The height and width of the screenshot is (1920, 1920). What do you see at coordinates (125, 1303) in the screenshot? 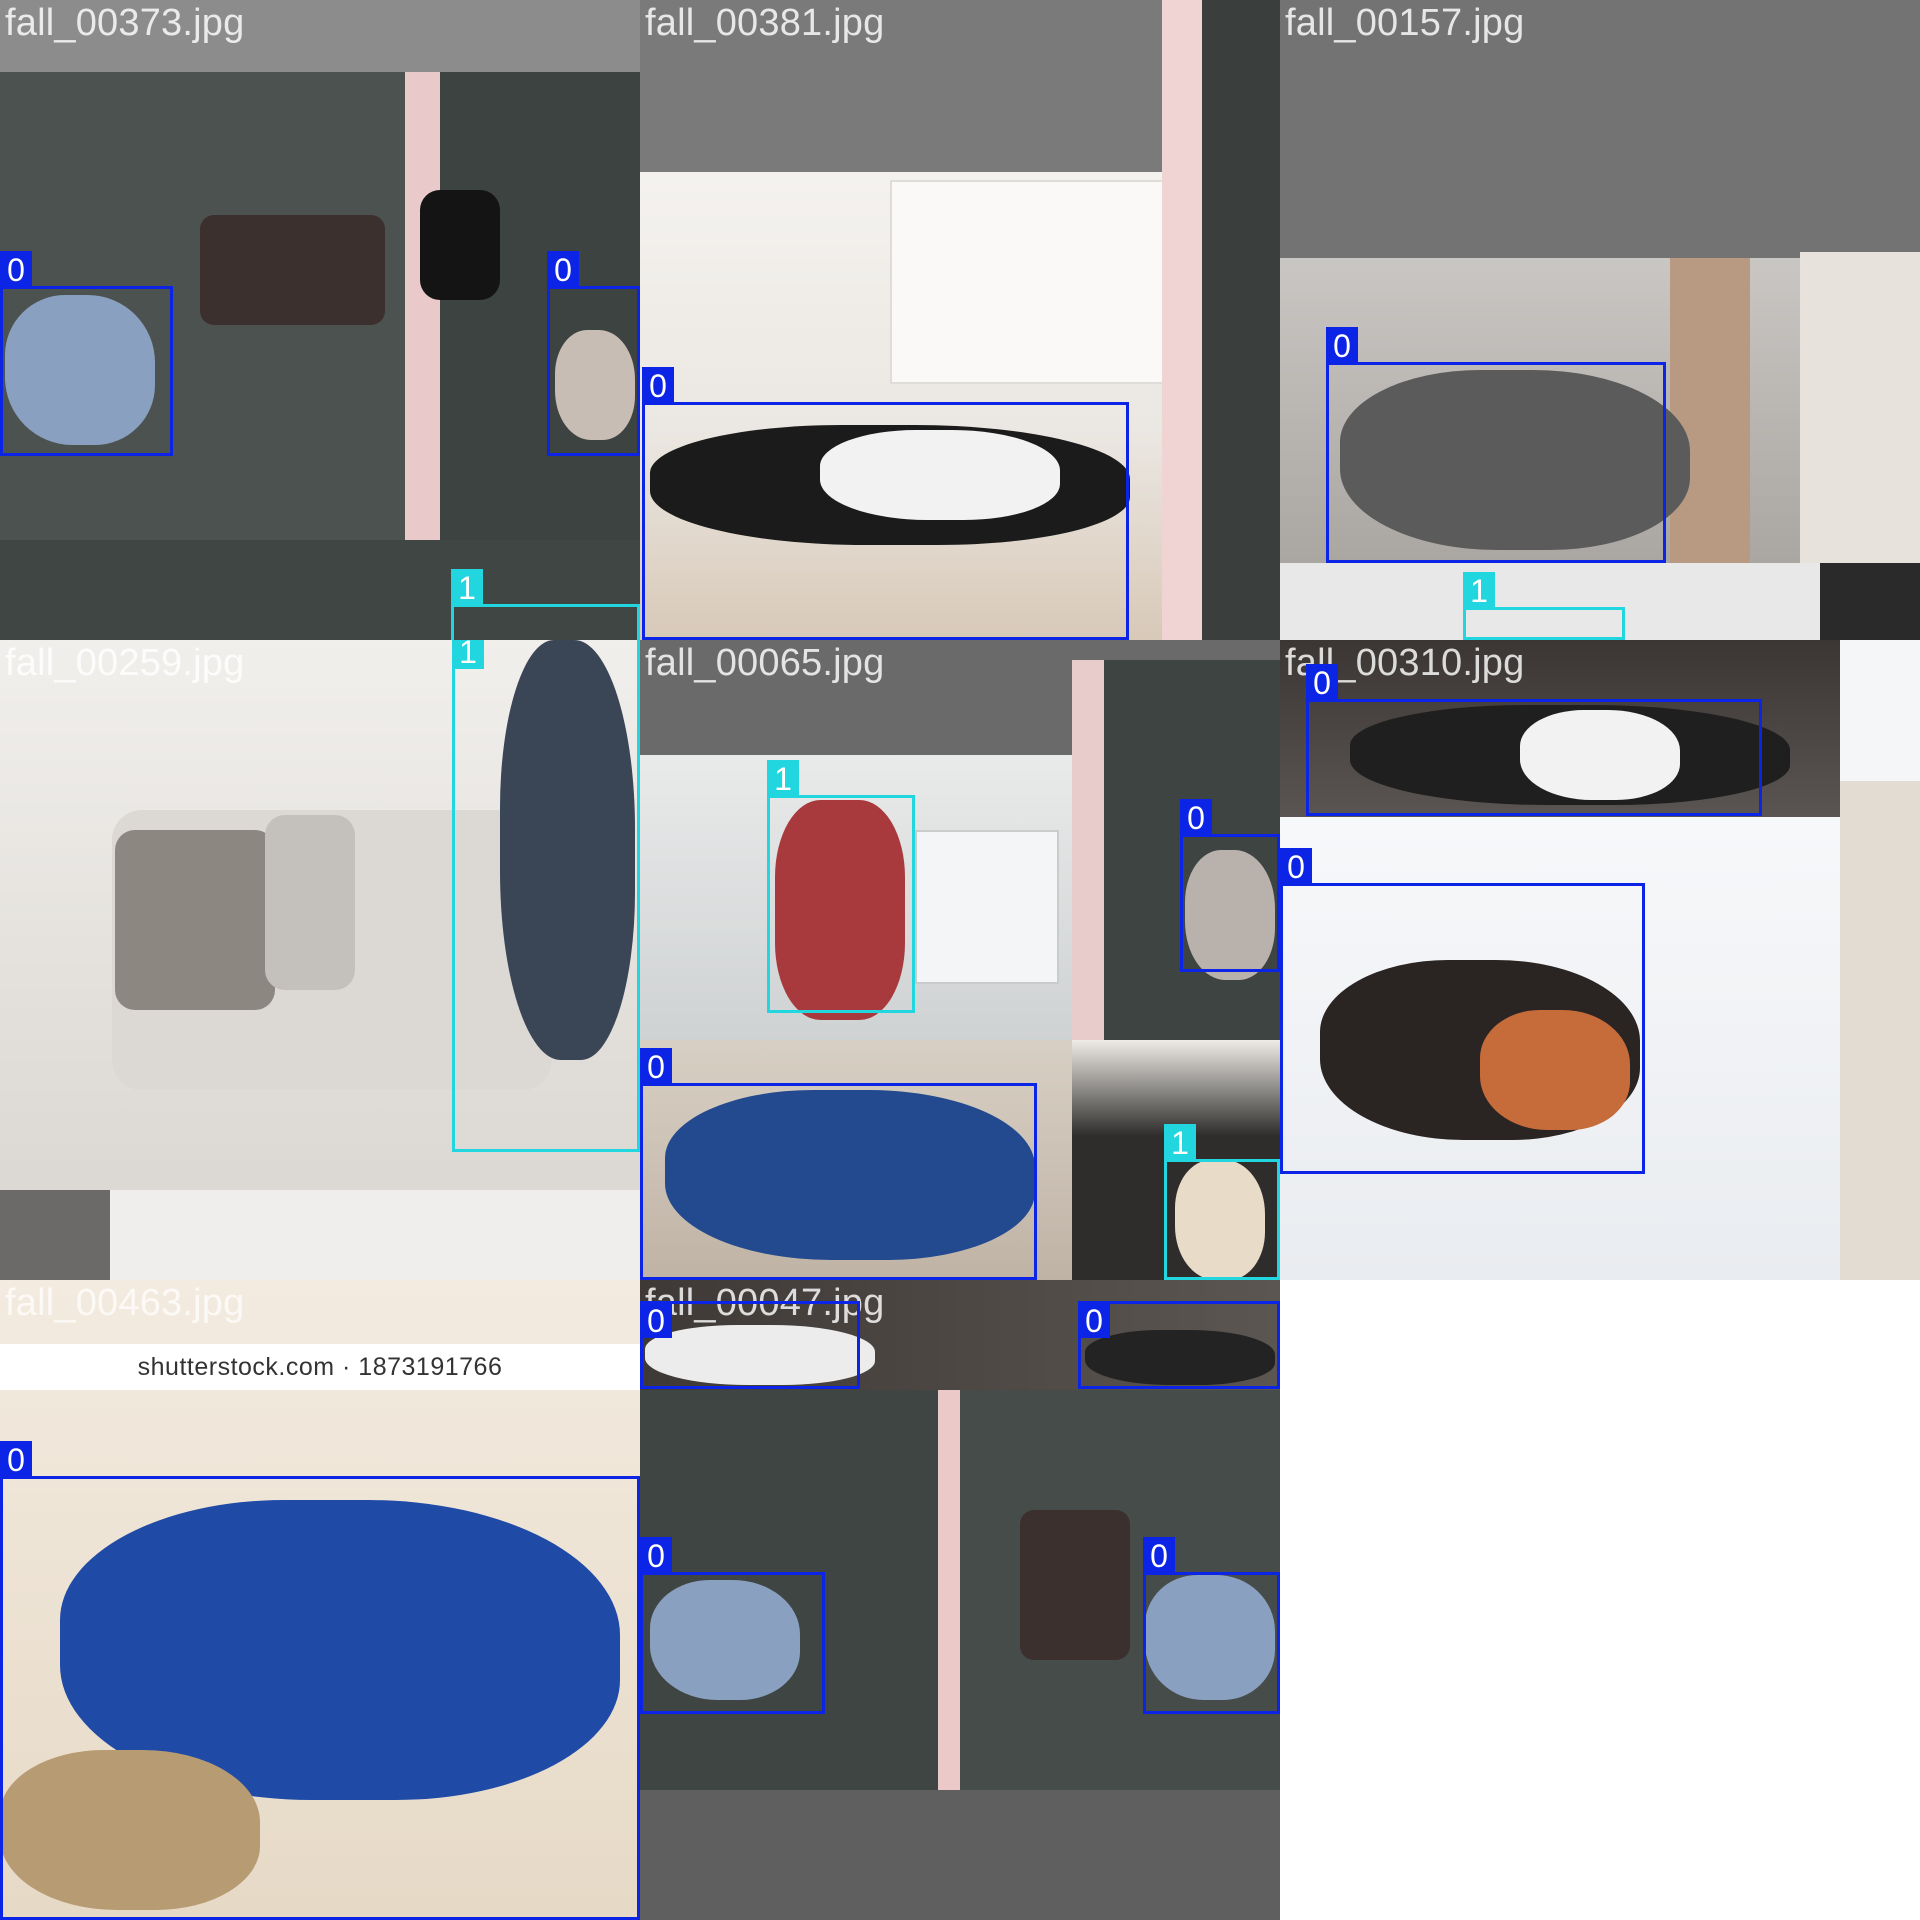
I see `filename-label: fall_00463.jpg` at bounding box center [125, 1303].